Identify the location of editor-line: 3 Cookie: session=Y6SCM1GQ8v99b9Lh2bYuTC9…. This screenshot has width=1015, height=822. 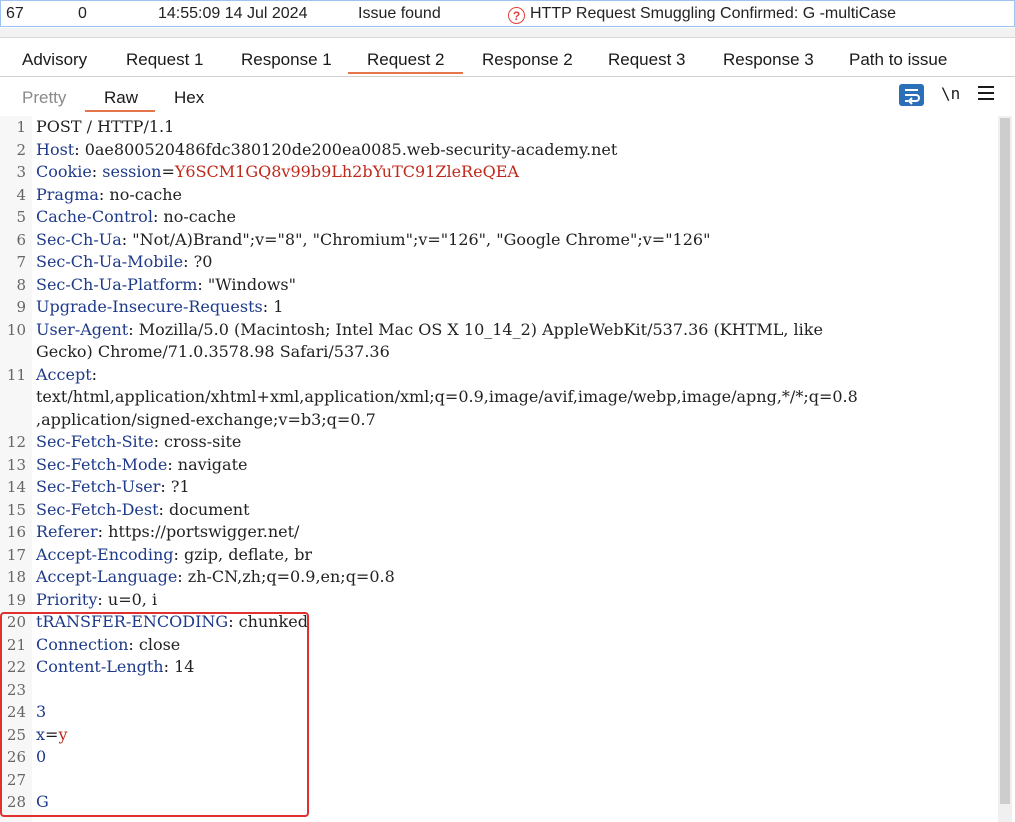
(500, 172).